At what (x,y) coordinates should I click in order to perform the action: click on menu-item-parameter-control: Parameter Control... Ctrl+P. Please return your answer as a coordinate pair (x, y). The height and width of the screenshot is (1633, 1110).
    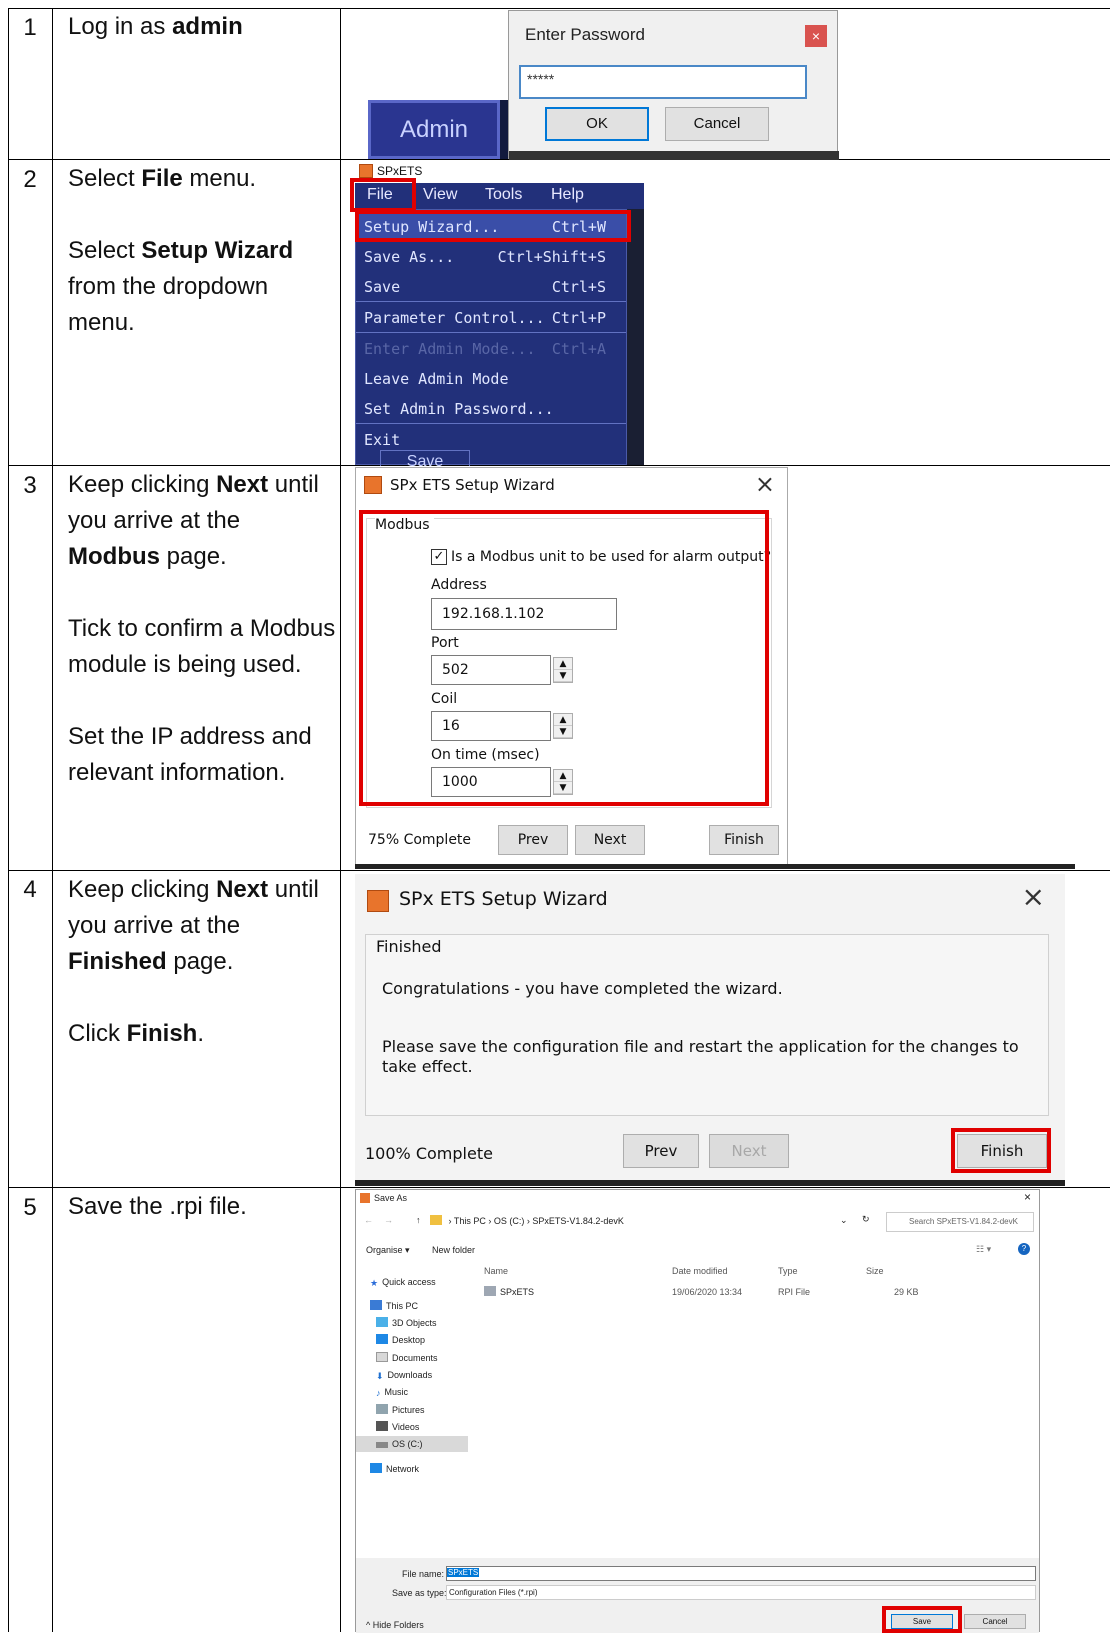
    Looking at the image, I should click on (491, 318).